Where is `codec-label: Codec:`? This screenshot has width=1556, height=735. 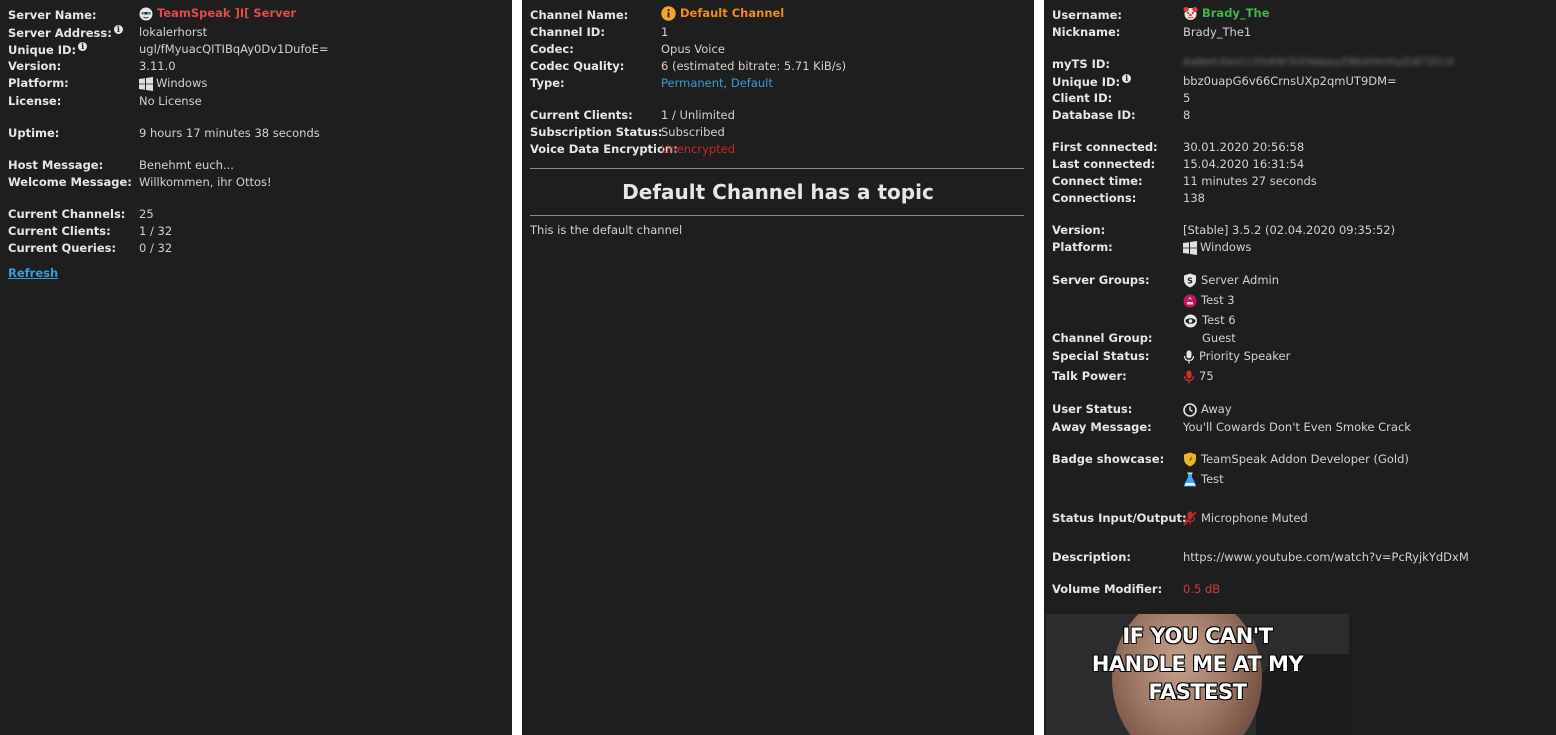 codec-label: Codec: is located at coordinates (552, 49).